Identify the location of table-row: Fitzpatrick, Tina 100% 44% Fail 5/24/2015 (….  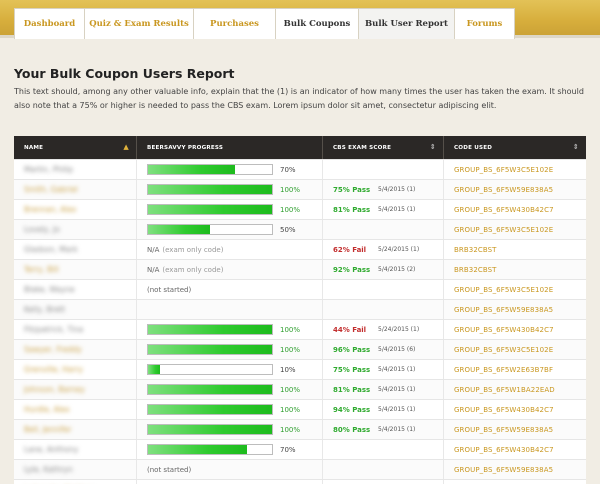
(300, 329).